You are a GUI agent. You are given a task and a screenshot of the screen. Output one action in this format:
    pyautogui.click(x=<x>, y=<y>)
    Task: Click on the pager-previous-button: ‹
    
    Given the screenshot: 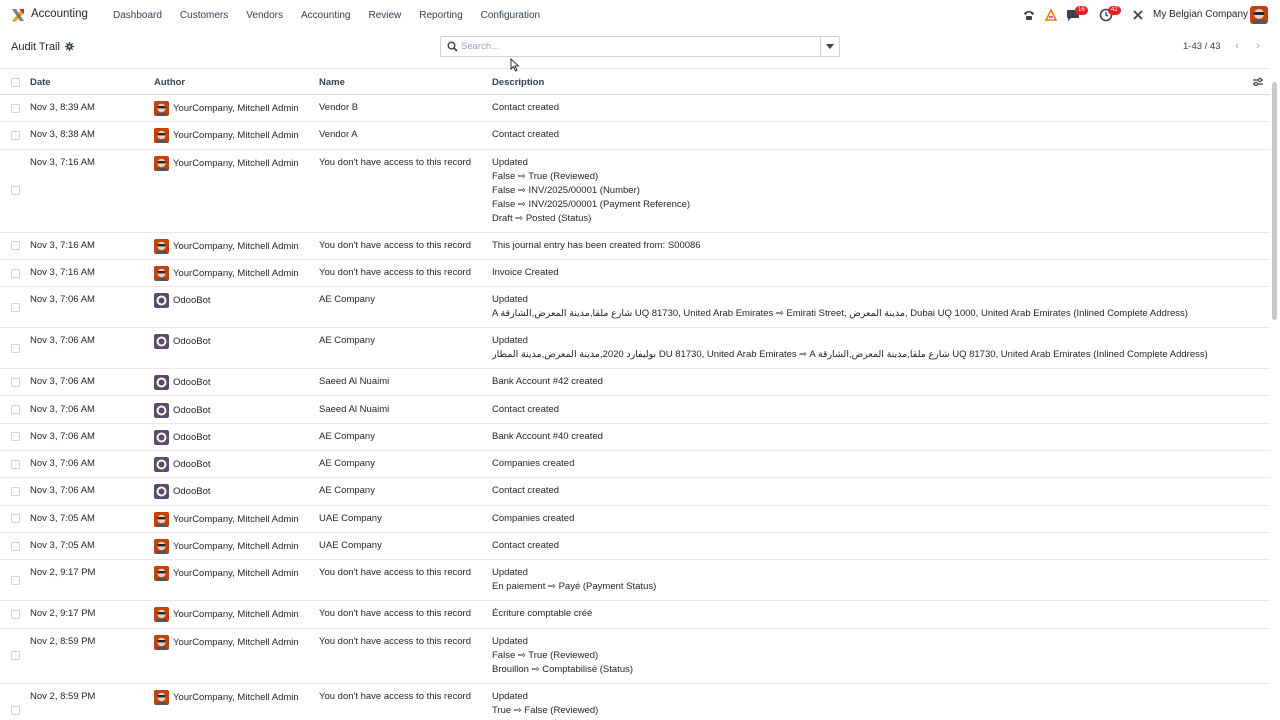 What is the action you would take?
    pyautogui.click(x=1237, y=46)
    